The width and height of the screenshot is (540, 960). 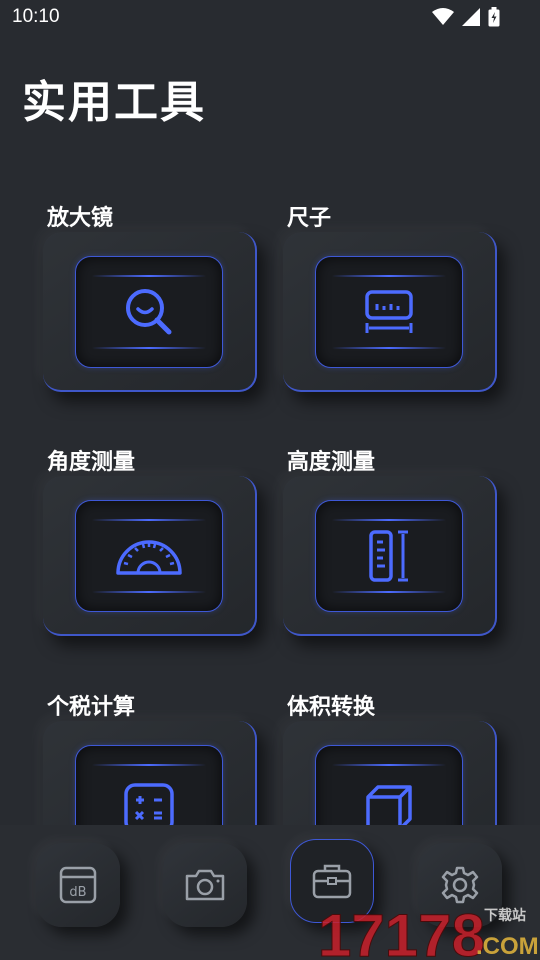 I want to click on status-bar: 10:10, so click(x=270, y=18).